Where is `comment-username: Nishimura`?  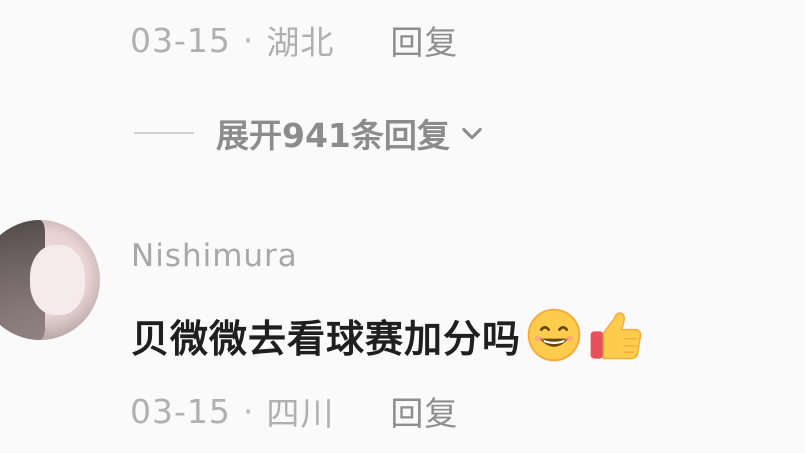 comment-username: Nishimura is located at coordinates (214, 256).